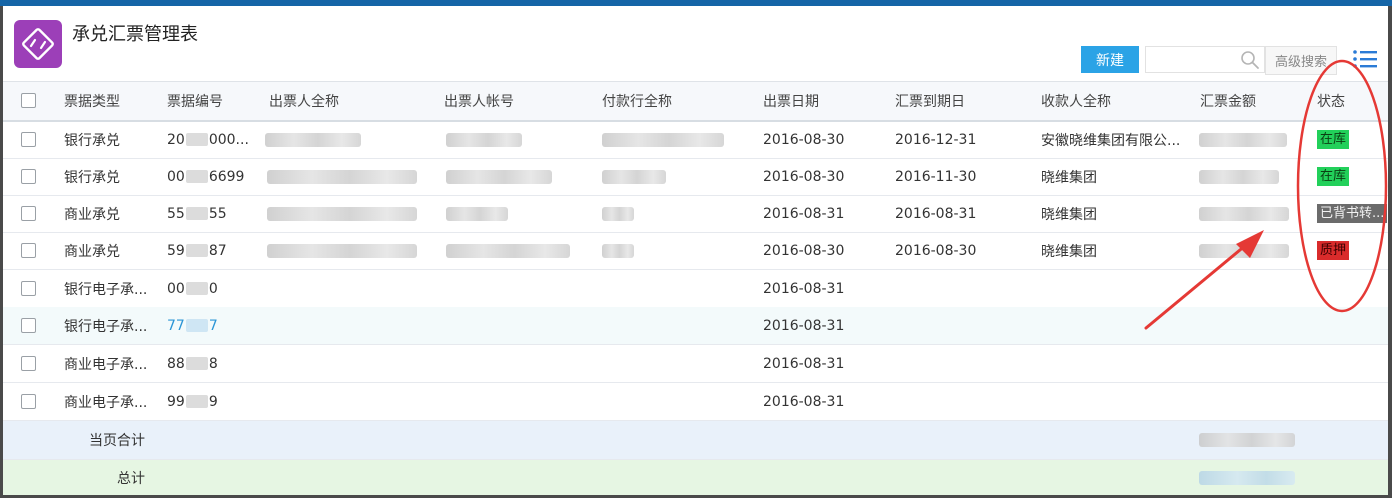 The image size is (1392, 498). I want to click on row-number: 00 6699, so click(206, 176).